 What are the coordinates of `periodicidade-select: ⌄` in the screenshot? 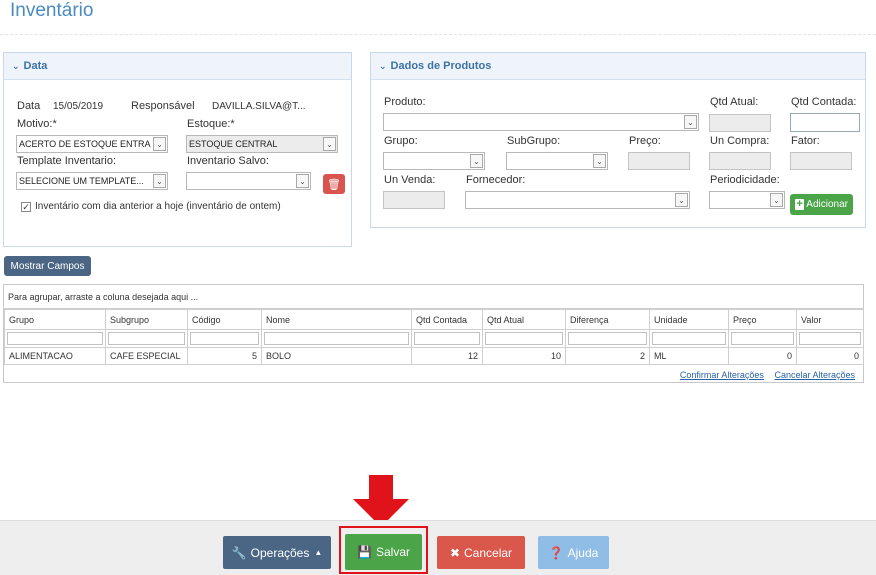 It's located at (747, 200).